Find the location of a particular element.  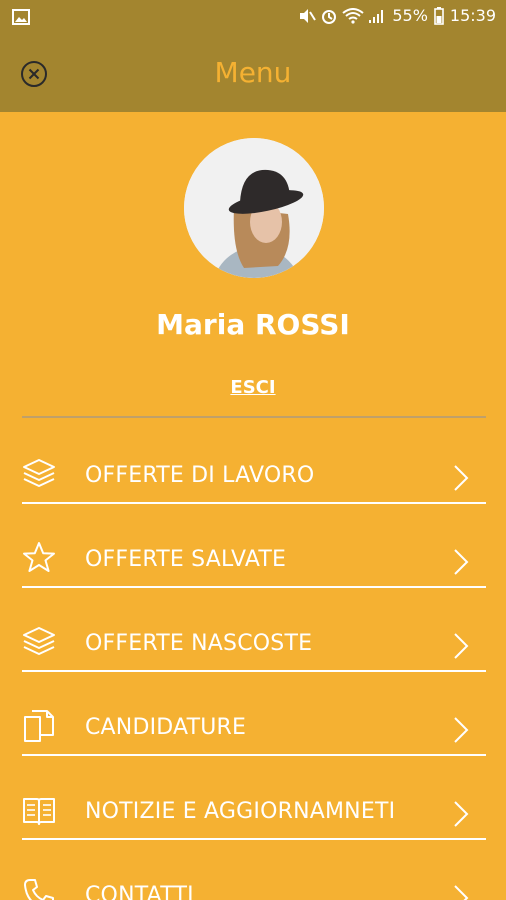

app-bar: Menu is located at coordinates (253, 74).